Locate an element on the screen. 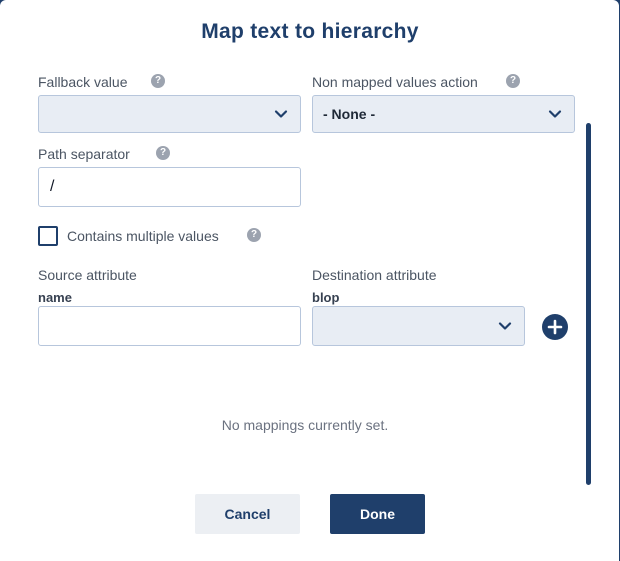 This screenshot has width=620, height=561. fallback-value-label: Fallback value is located at coordinates (83, 82).